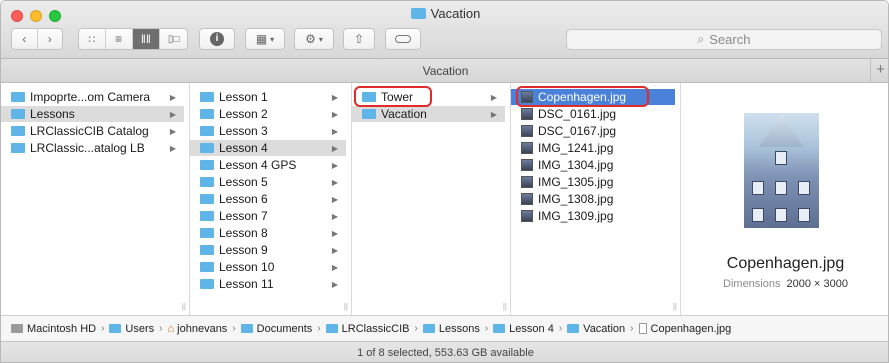 This screenshot has height=363, width=889. I want to click on get-info-button: i, so click(217, 39).